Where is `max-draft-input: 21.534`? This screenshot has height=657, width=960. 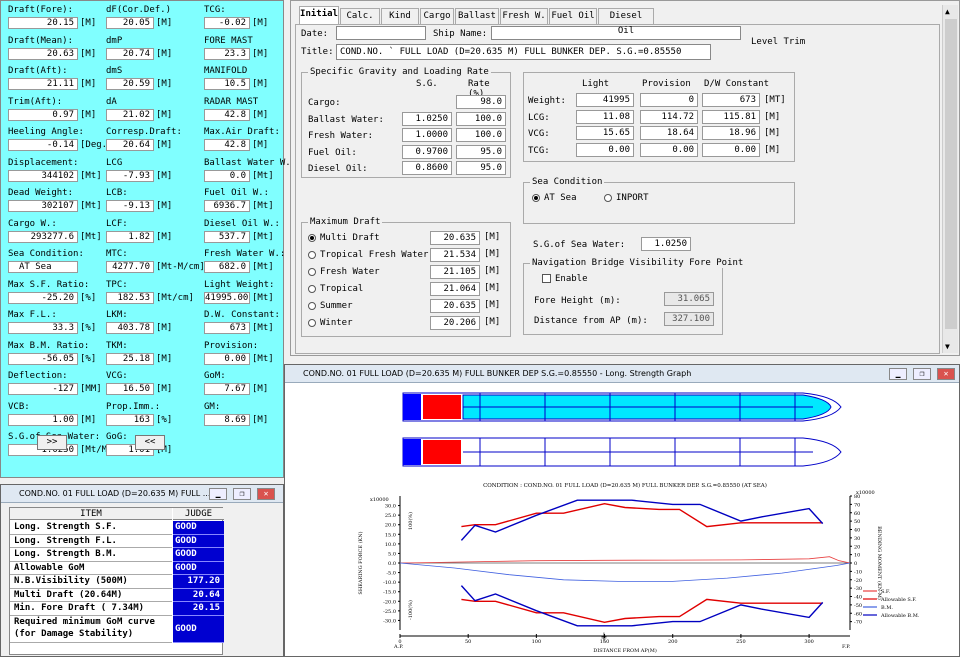
max-draft-input: 21.534 is located at coordinates (455, 255).